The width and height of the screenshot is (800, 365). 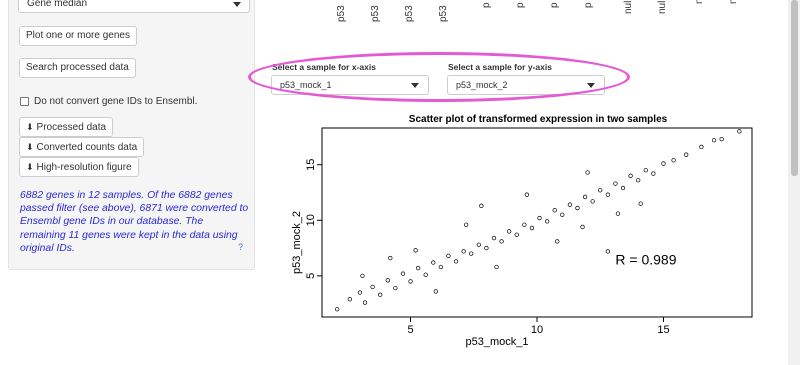 I want to click on download-counts-button: ⬇ Converted counts data, so click(x=82, y=147).